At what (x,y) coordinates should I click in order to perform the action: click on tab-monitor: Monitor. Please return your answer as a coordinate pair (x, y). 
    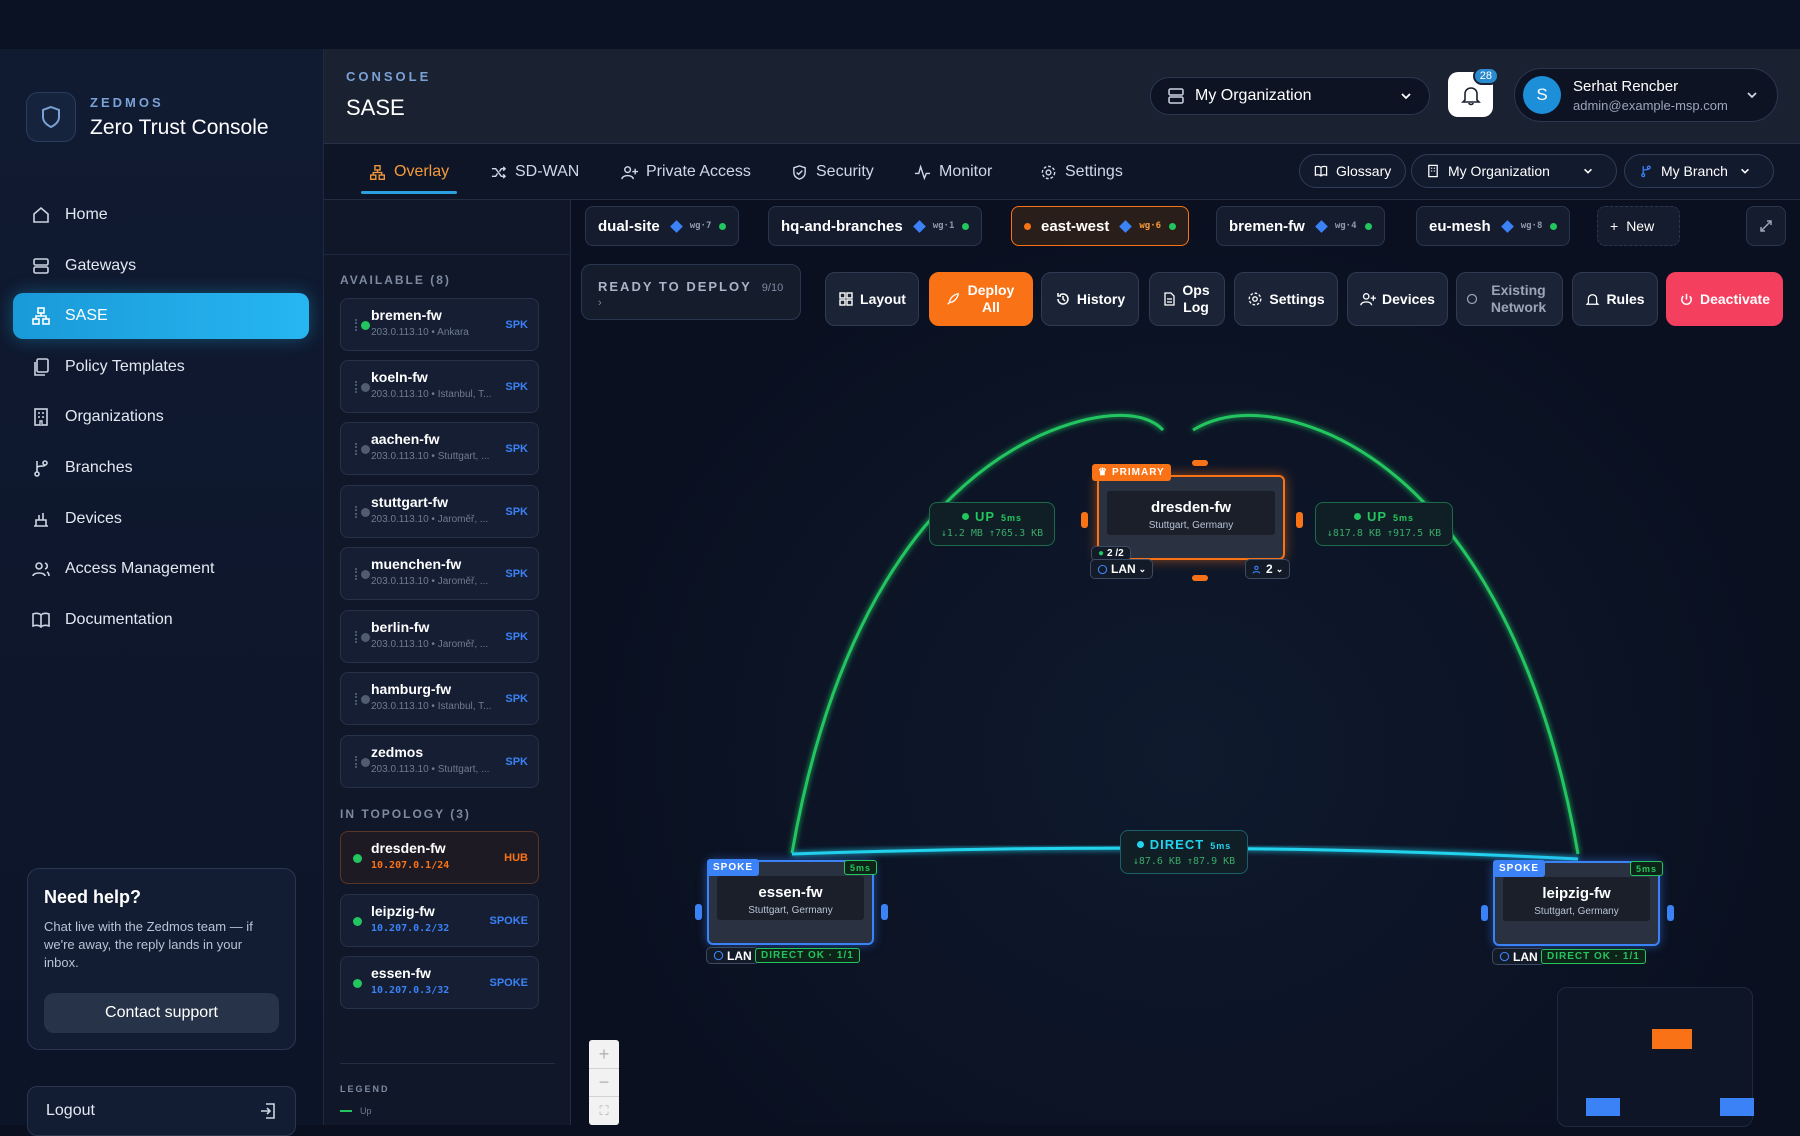
    Looking at the image, I should click on (953, 172).